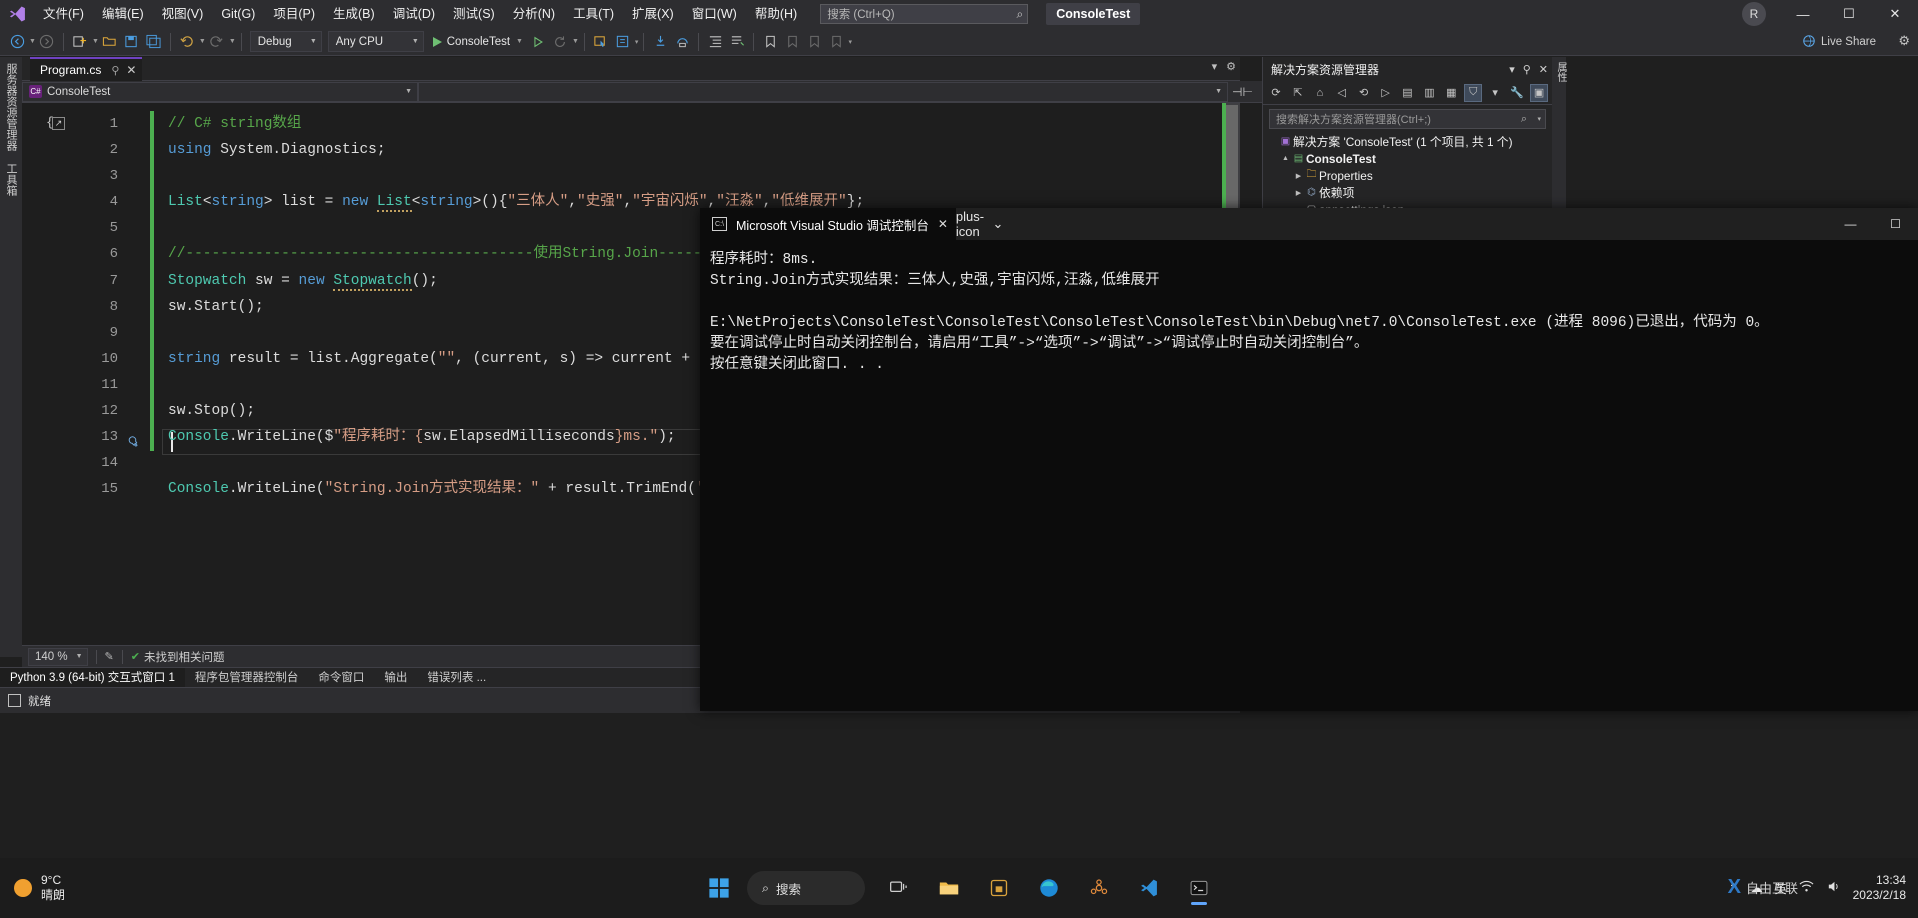  What do you see at coordinates (970, 224) in the screenshot?
I see `new-tab-button: plus-icon` at bounding box center [970, 224].